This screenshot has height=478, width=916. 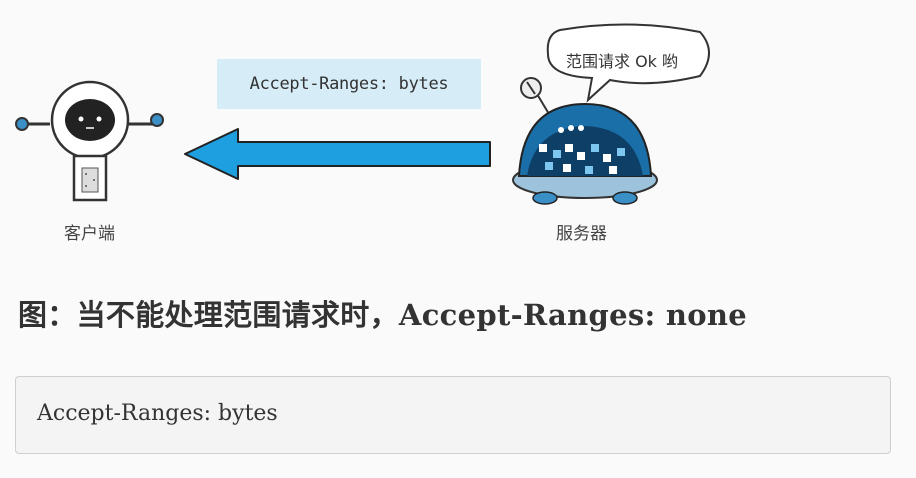 I want to click on left-arrow-icon, so click(x=337, y=154).